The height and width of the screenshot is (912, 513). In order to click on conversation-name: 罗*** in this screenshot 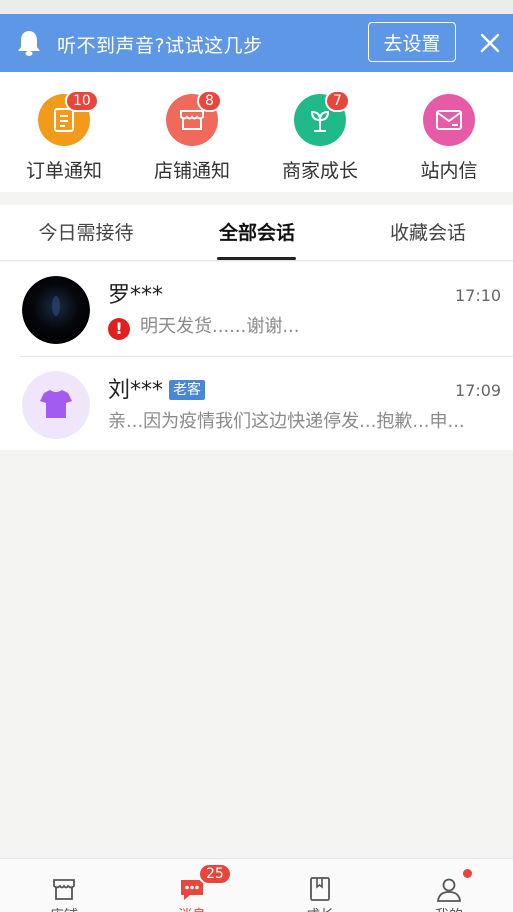, I will do `click(135, 293)`.